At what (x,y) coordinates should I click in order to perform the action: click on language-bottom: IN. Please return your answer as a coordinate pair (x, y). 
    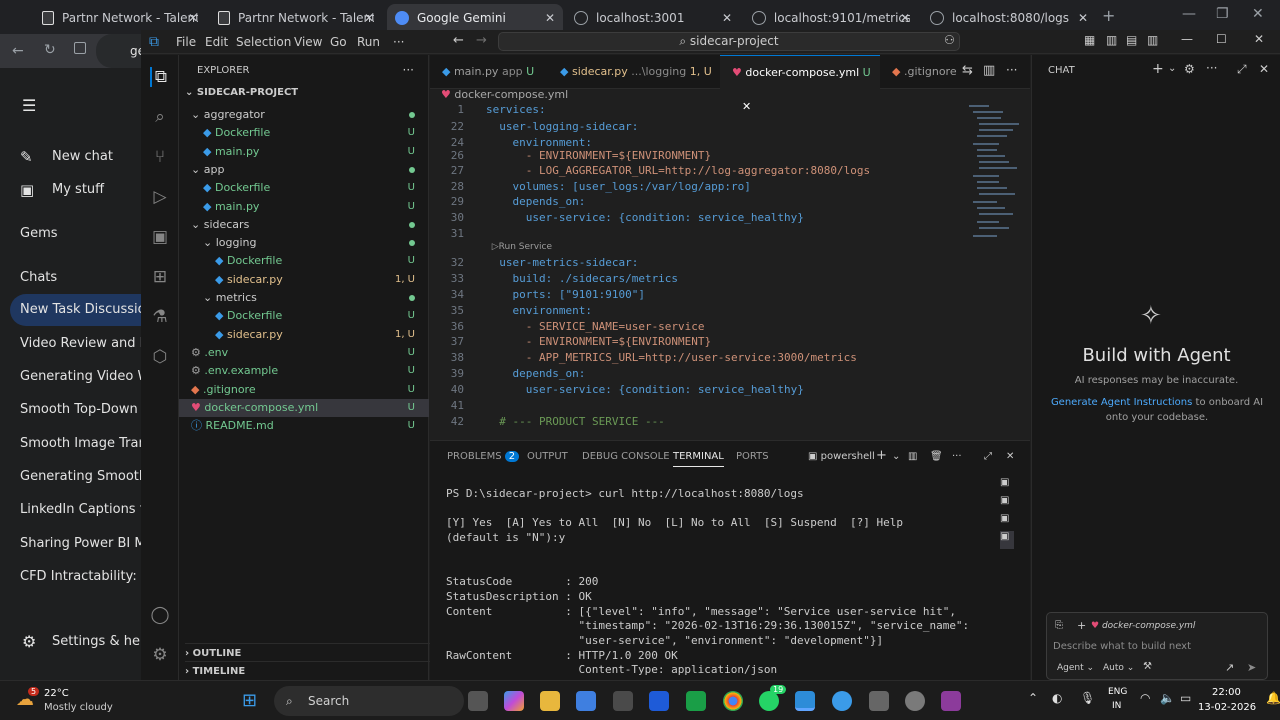
    Looking at the image, I should click on (1116, 706).